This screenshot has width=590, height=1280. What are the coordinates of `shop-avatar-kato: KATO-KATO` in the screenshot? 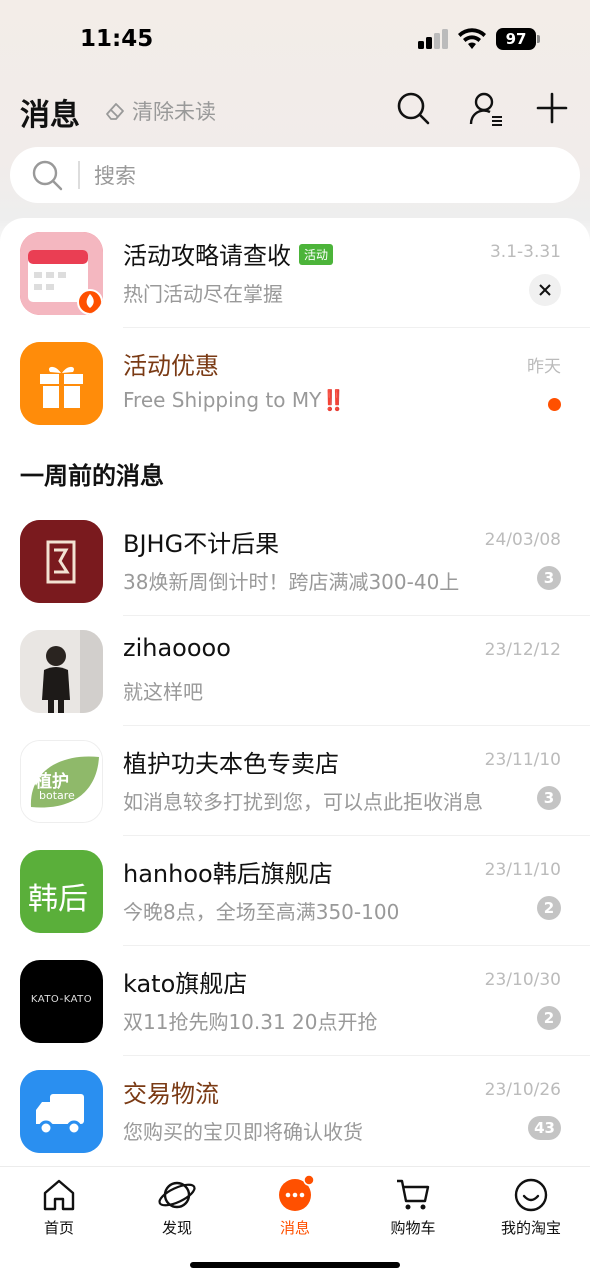 It's located at (61, 1001).